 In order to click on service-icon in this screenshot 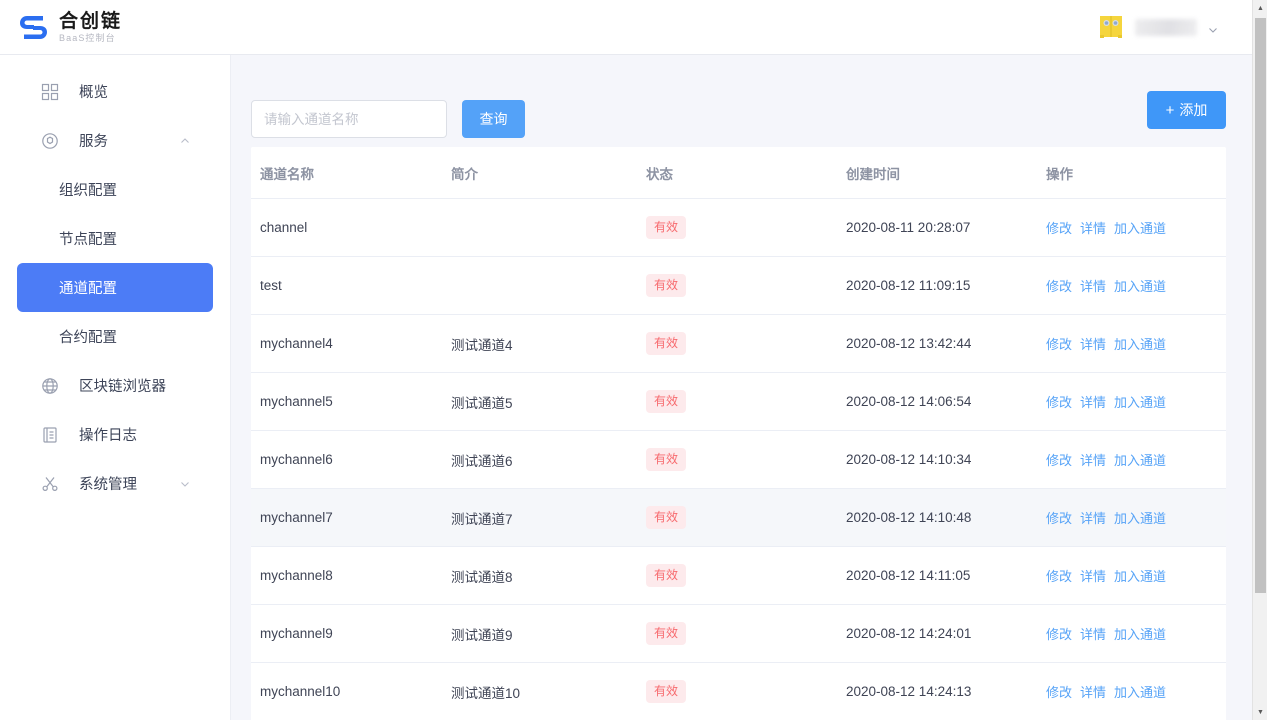, I will do `click(50, 141)`.